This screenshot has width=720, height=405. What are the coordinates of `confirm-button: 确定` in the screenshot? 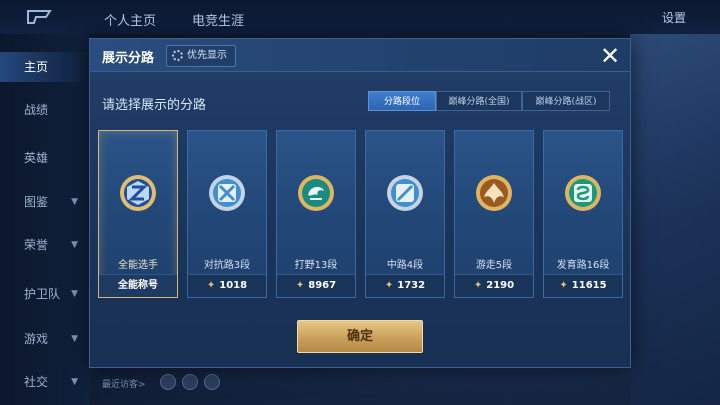 It's located at (360, 336).